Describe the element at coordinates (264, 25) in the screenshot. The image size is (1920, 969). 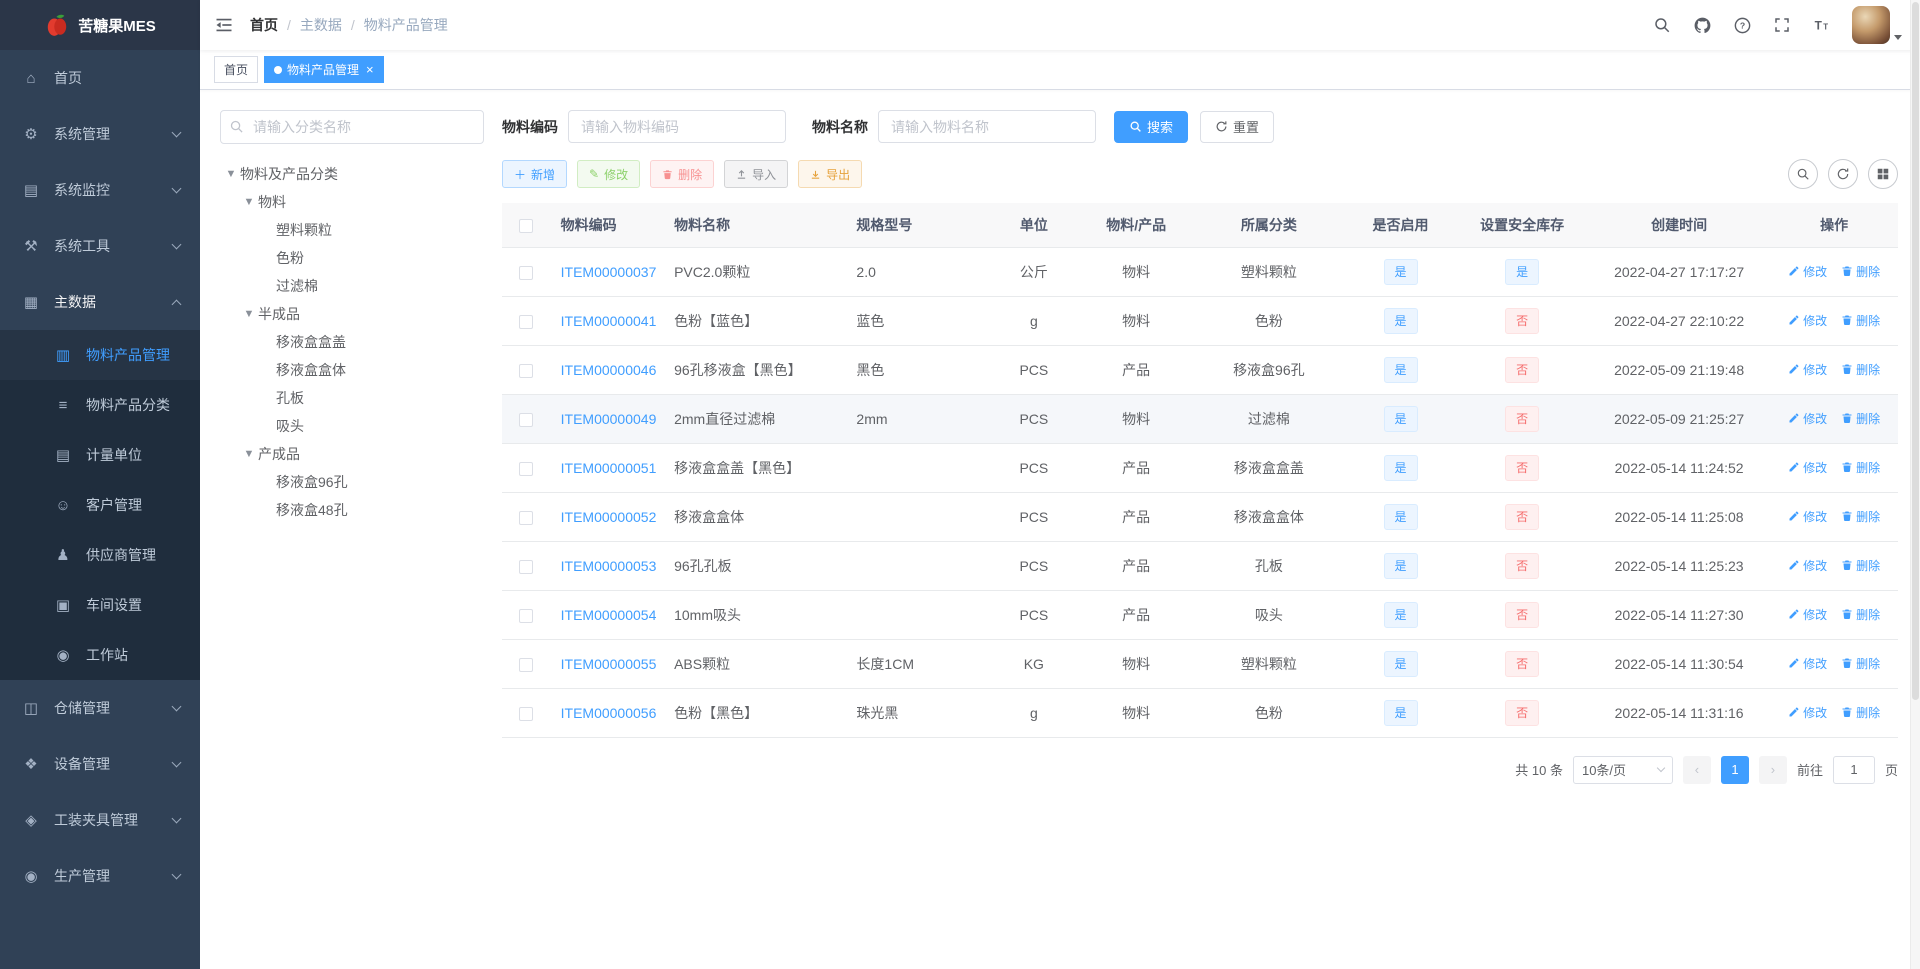
I see `breadcrumb-item-0: 首页` at that location.